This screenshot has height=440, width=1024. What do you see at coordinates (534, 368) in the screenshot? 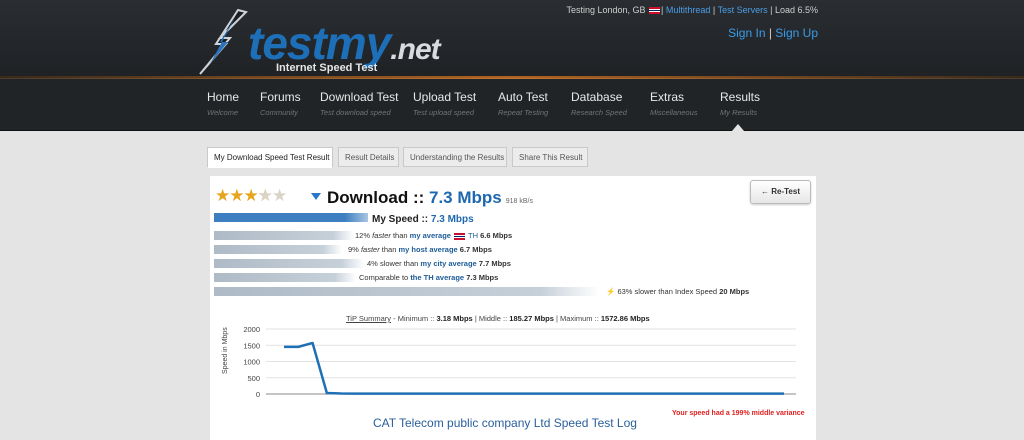
I see `speed-series-line` at bounding box center [534, 368].